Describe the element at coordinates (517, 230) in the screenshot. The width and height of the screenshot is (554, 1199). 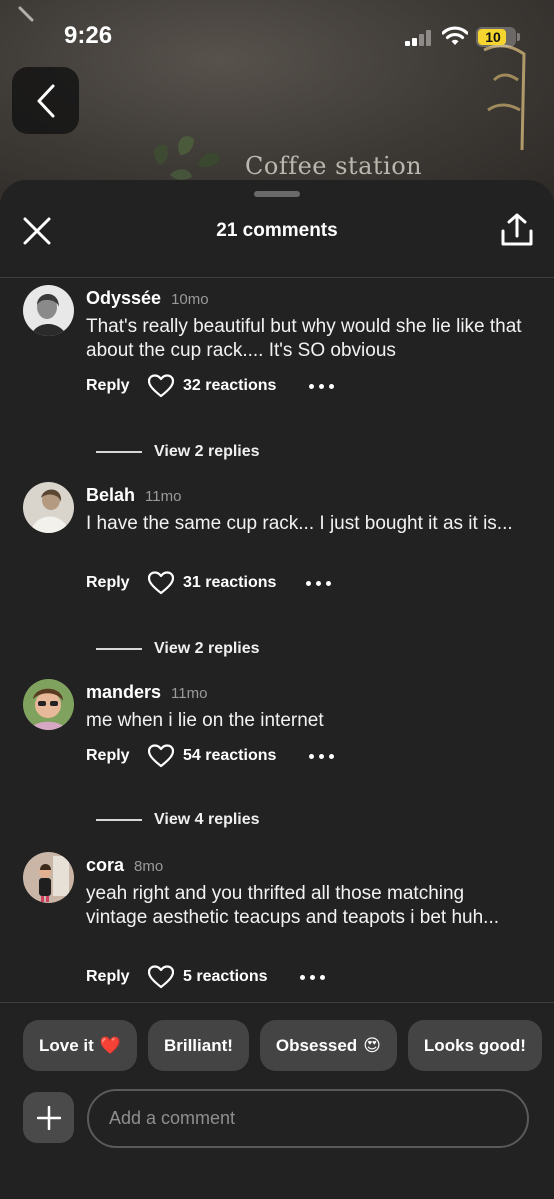
I see `share-icon` at that location.